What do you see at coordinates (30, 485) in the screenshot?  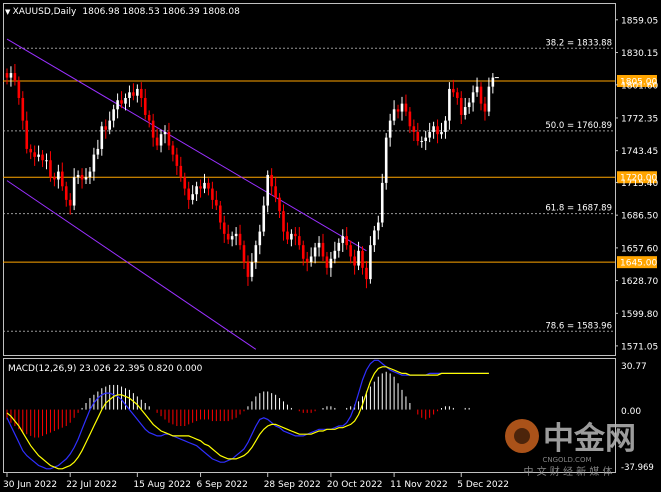 I see `x-tick-label: 30 Jun 2022` at bounding box center [30, 485].